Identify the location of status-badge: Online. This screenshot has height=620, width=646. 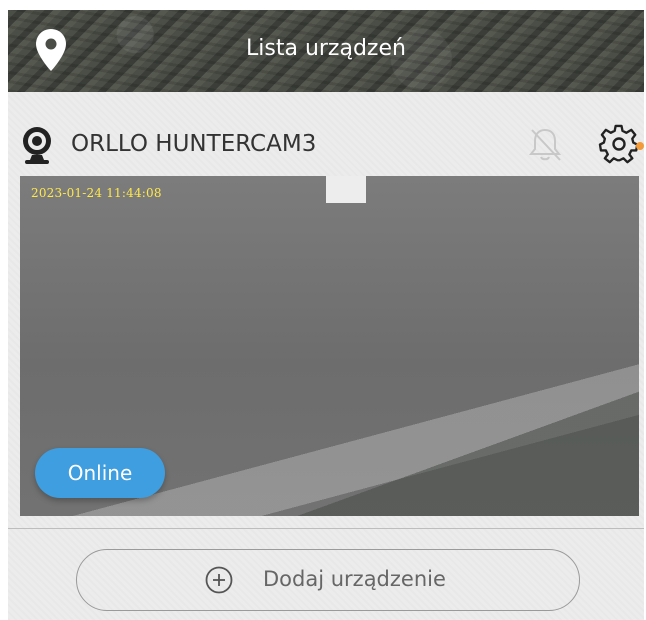
(100, 473).